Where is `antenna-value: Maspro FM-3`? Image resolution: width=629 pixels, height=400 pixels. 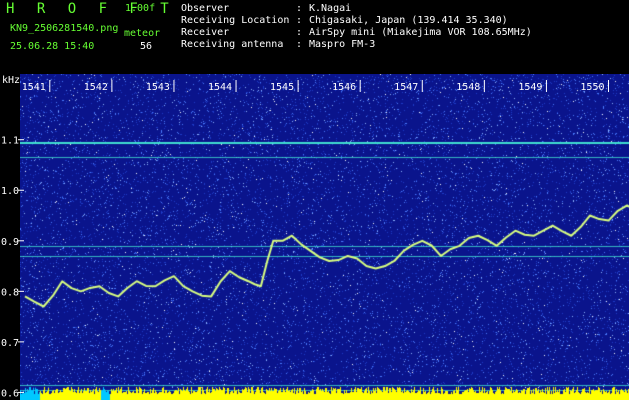 antenna-value: Maspro FM-3 is located at coordinates (342, 44).